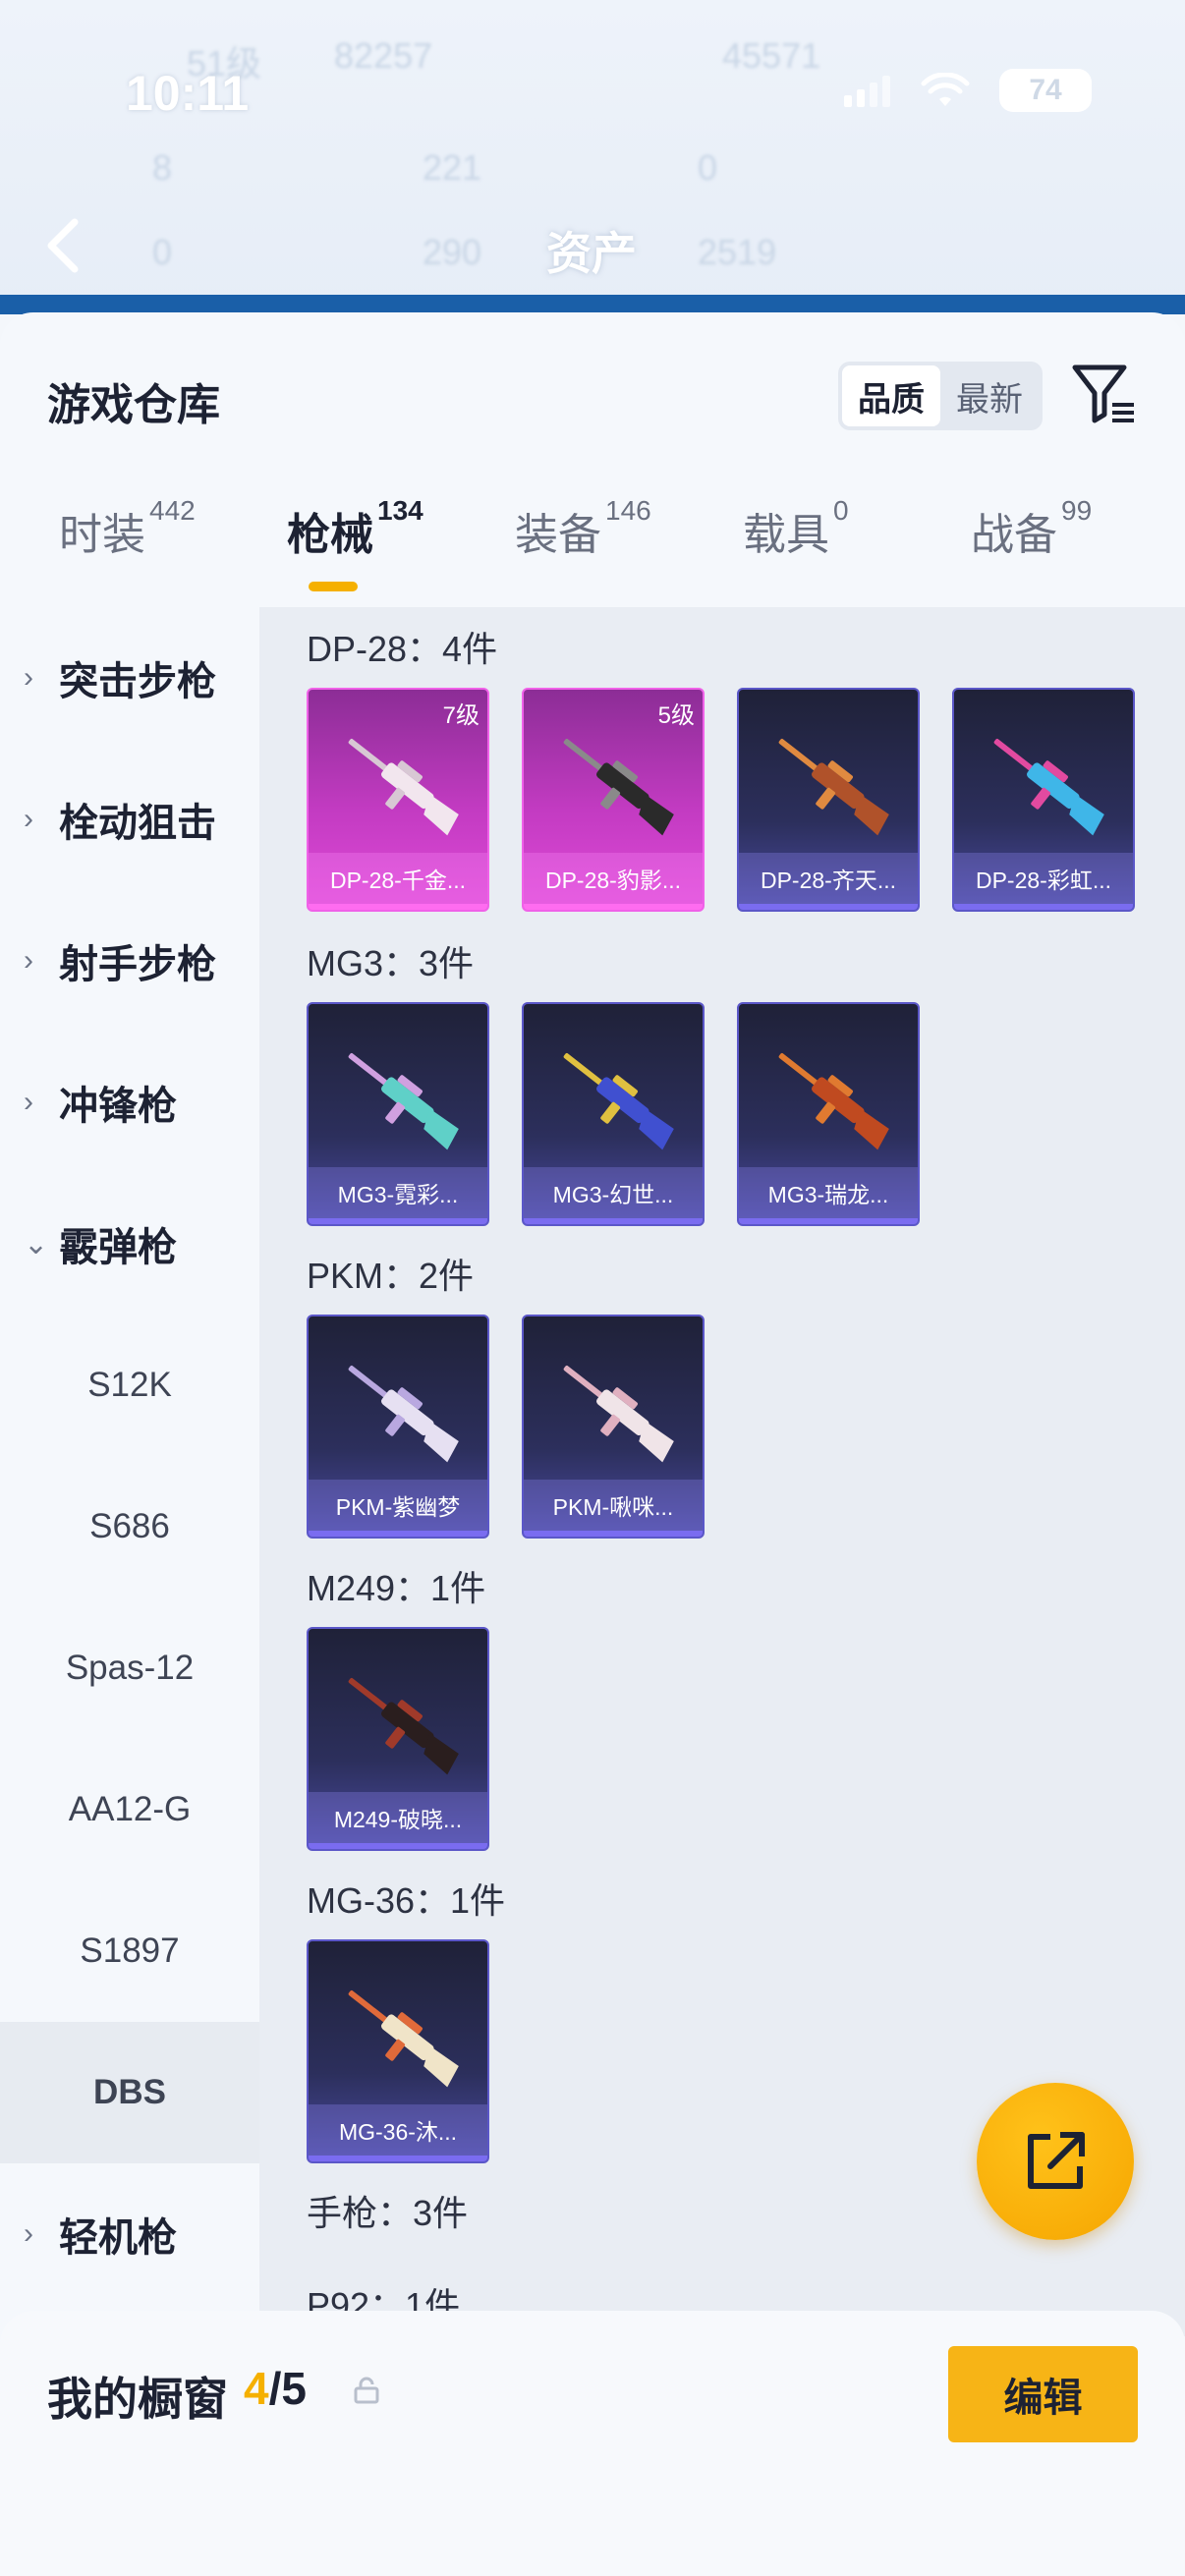  I want to click on tab-firearms: 枪械134, so click(355, 528).